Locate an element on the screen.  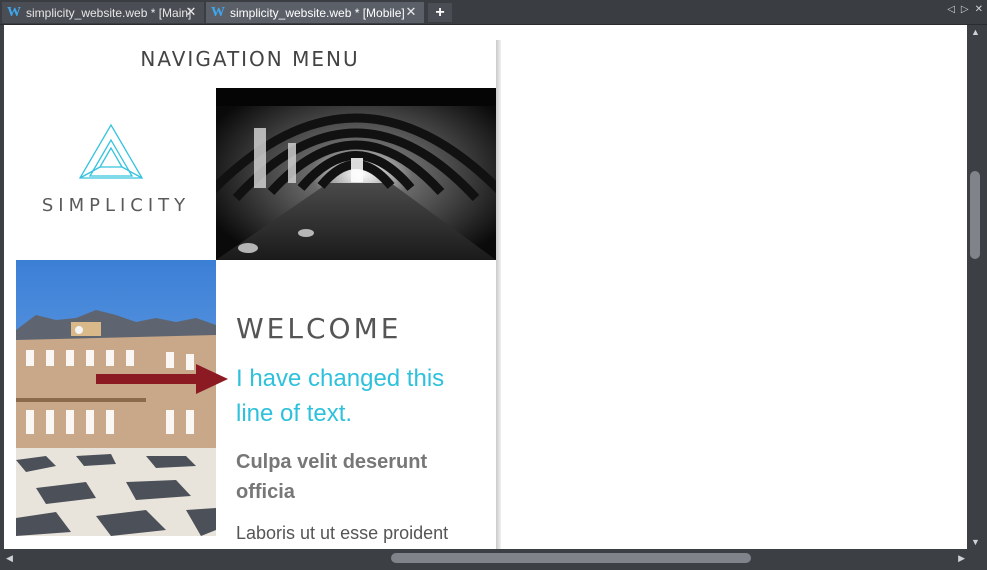
logo-text: SIMPLICITY is located at coordinates (116, 205).